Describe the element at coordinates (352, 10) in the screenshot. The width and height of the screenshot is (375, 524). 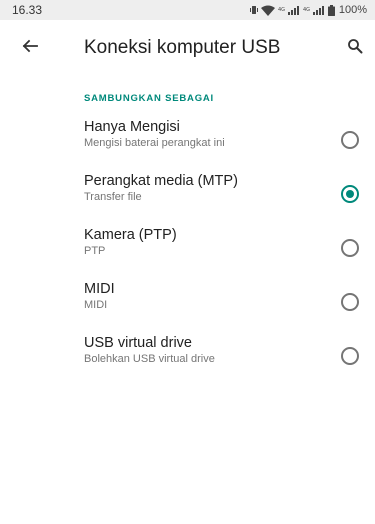
I see `battery-level: 100%` at that location.